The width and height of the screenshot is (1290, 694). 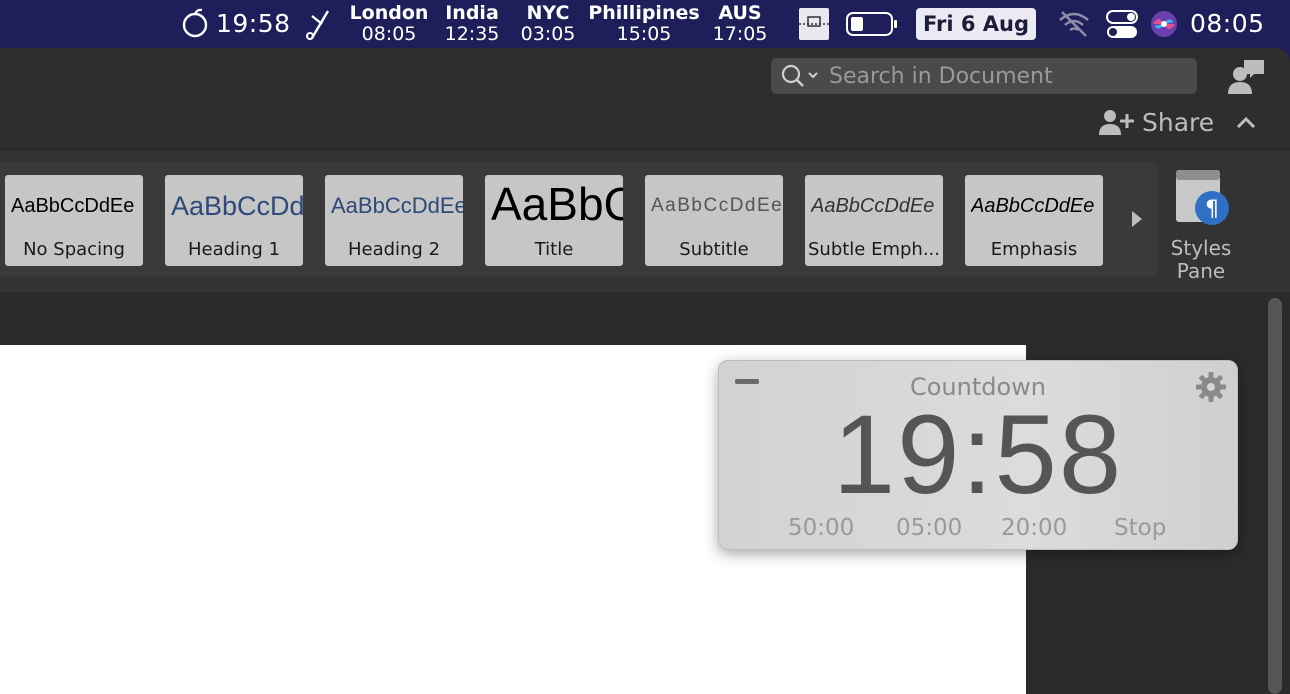 I want to click on countdown-time: 19:58, so click(x=978, y=454).